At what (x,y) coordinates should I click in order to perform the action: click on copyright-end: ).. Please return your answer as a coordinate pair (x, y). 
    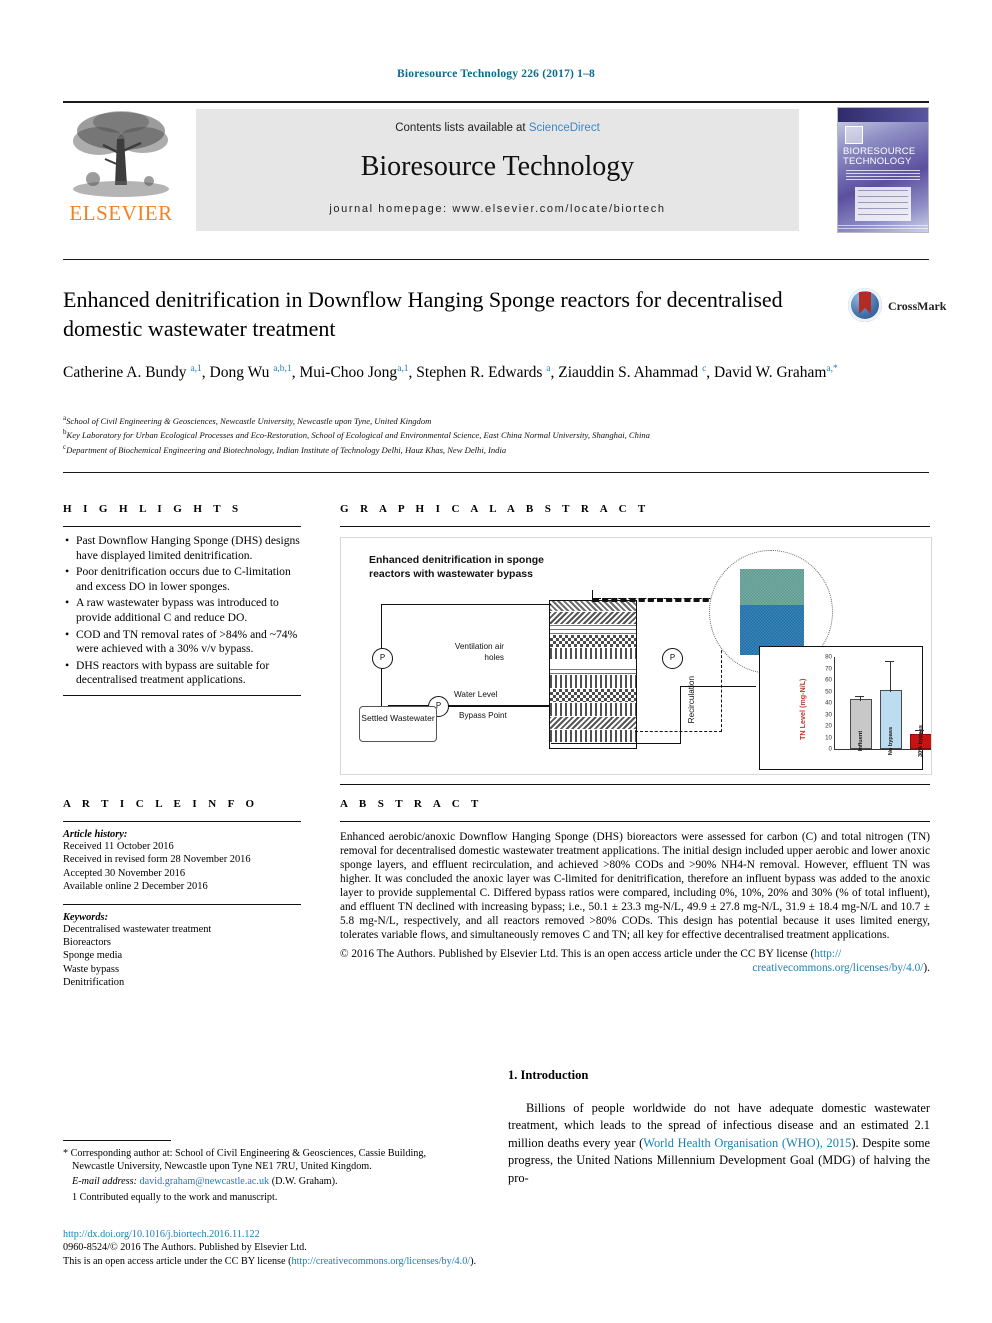
    Looking at the image, I should click on (926, 968).